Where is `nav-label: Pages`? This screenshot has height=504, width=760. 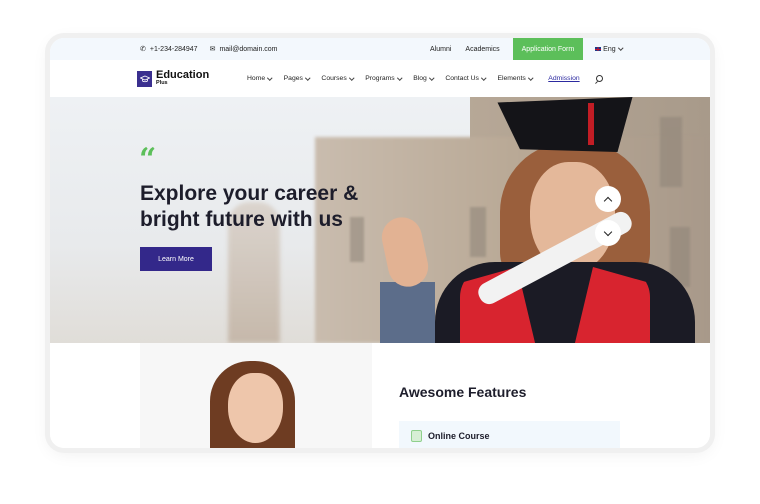
nav-label: Pages is located at coordinates (293, 78).